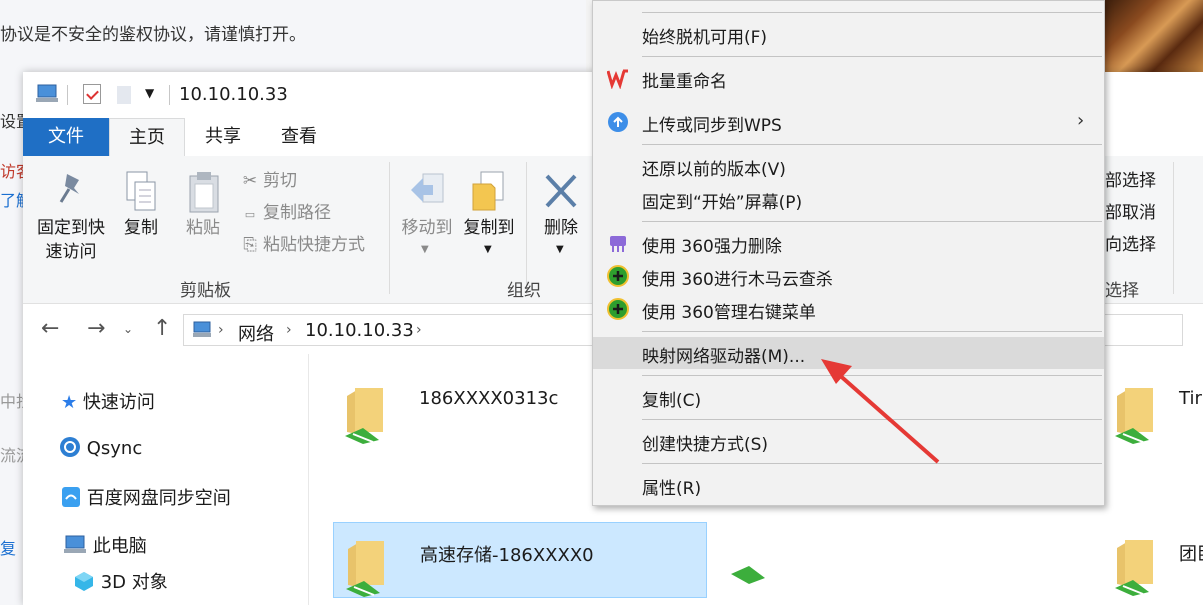 This screenshot has width=1203, height=605. Describe the element at coordinates (114, 448) in the screenshot. I see `nav-qsync-label: Qsync` at that location.